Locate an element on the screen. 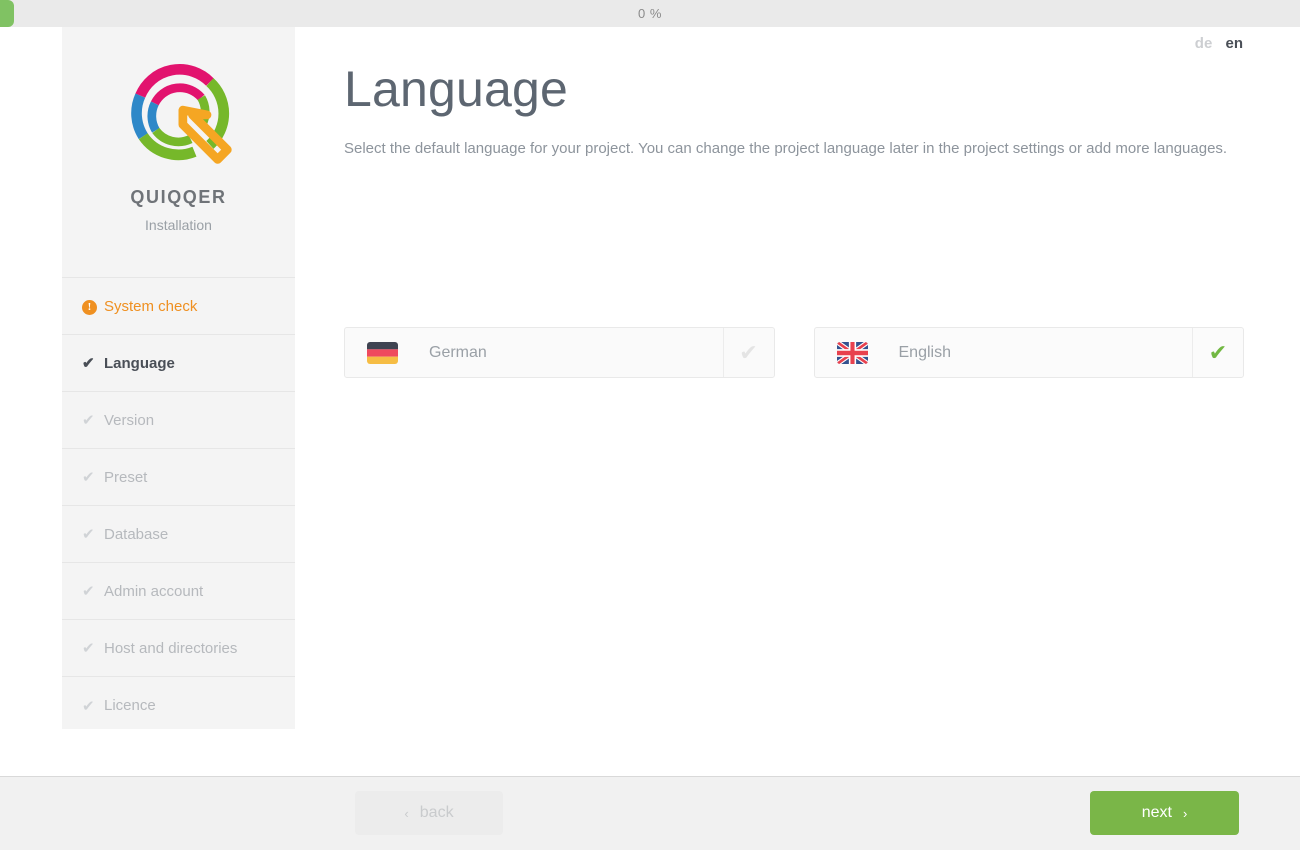 The width and height of the screenshot is (1300, 850). next-button: next › is located at coordinates (1164, 813).